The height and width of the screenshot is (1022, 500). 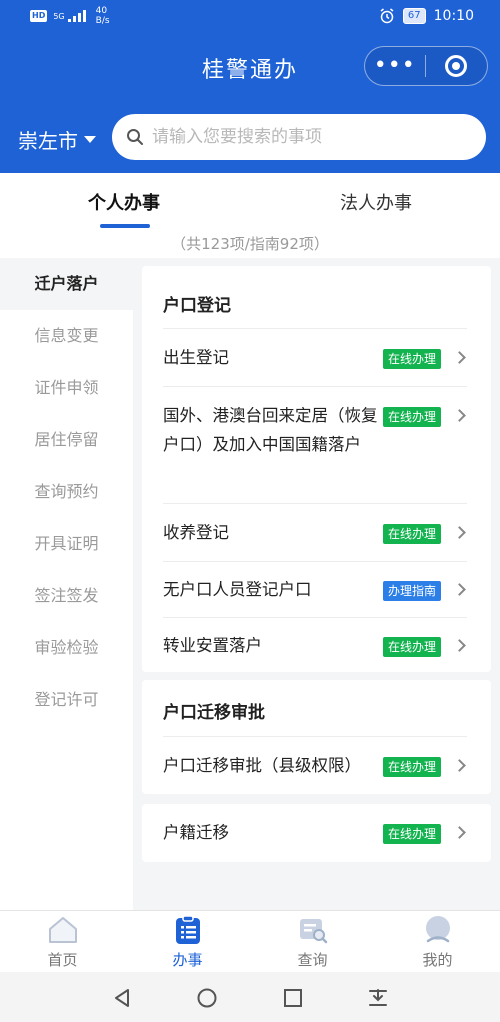 I want to click on nav-profile: 我的, so click(x=437, y=942).